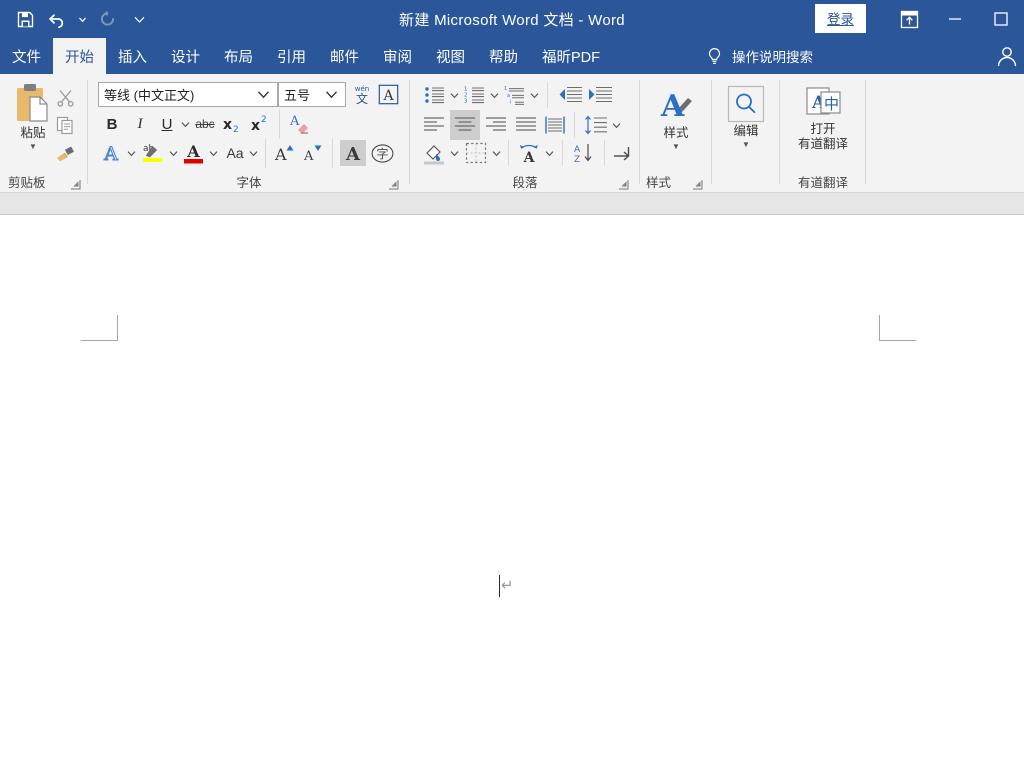 This screenshot has width=1024, height=768. What do you see at coordinates (584, 153) in the screenshot?
I see `sort-button: A Z` at bounding box center [584, 153].